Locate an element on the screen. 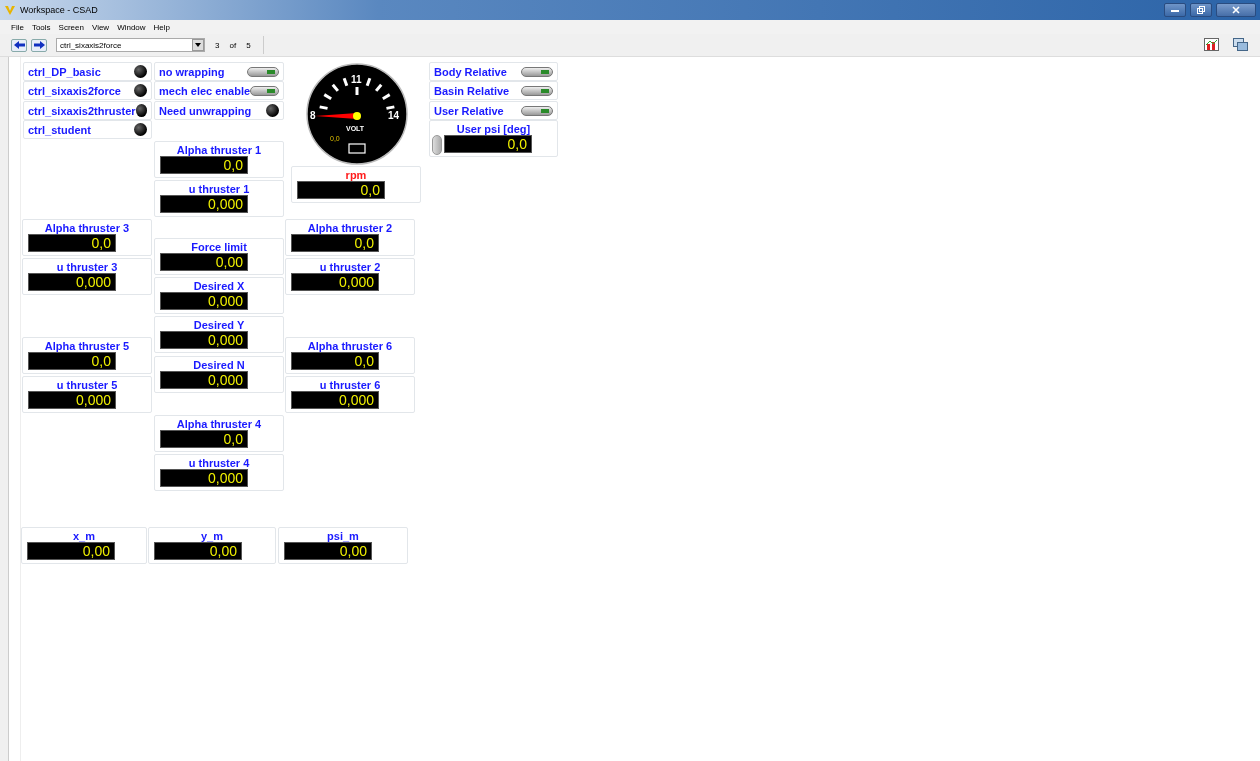 The width and height of the screenshot is (1260, 761). display-label: u thruster 1 is located at coordinates (219, 189).